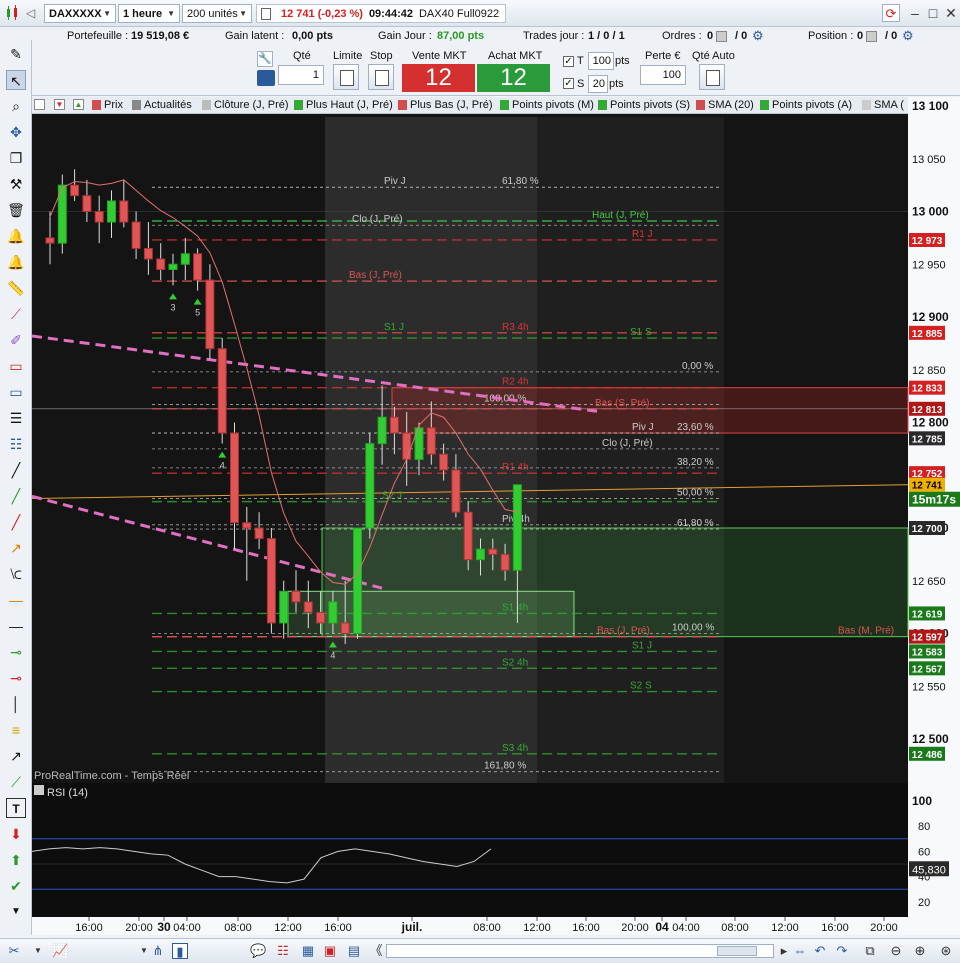  Describe the element at coordinates (16, 444) in the screenshot. I see `fibonacci-blue-icon: ☷` at that location.